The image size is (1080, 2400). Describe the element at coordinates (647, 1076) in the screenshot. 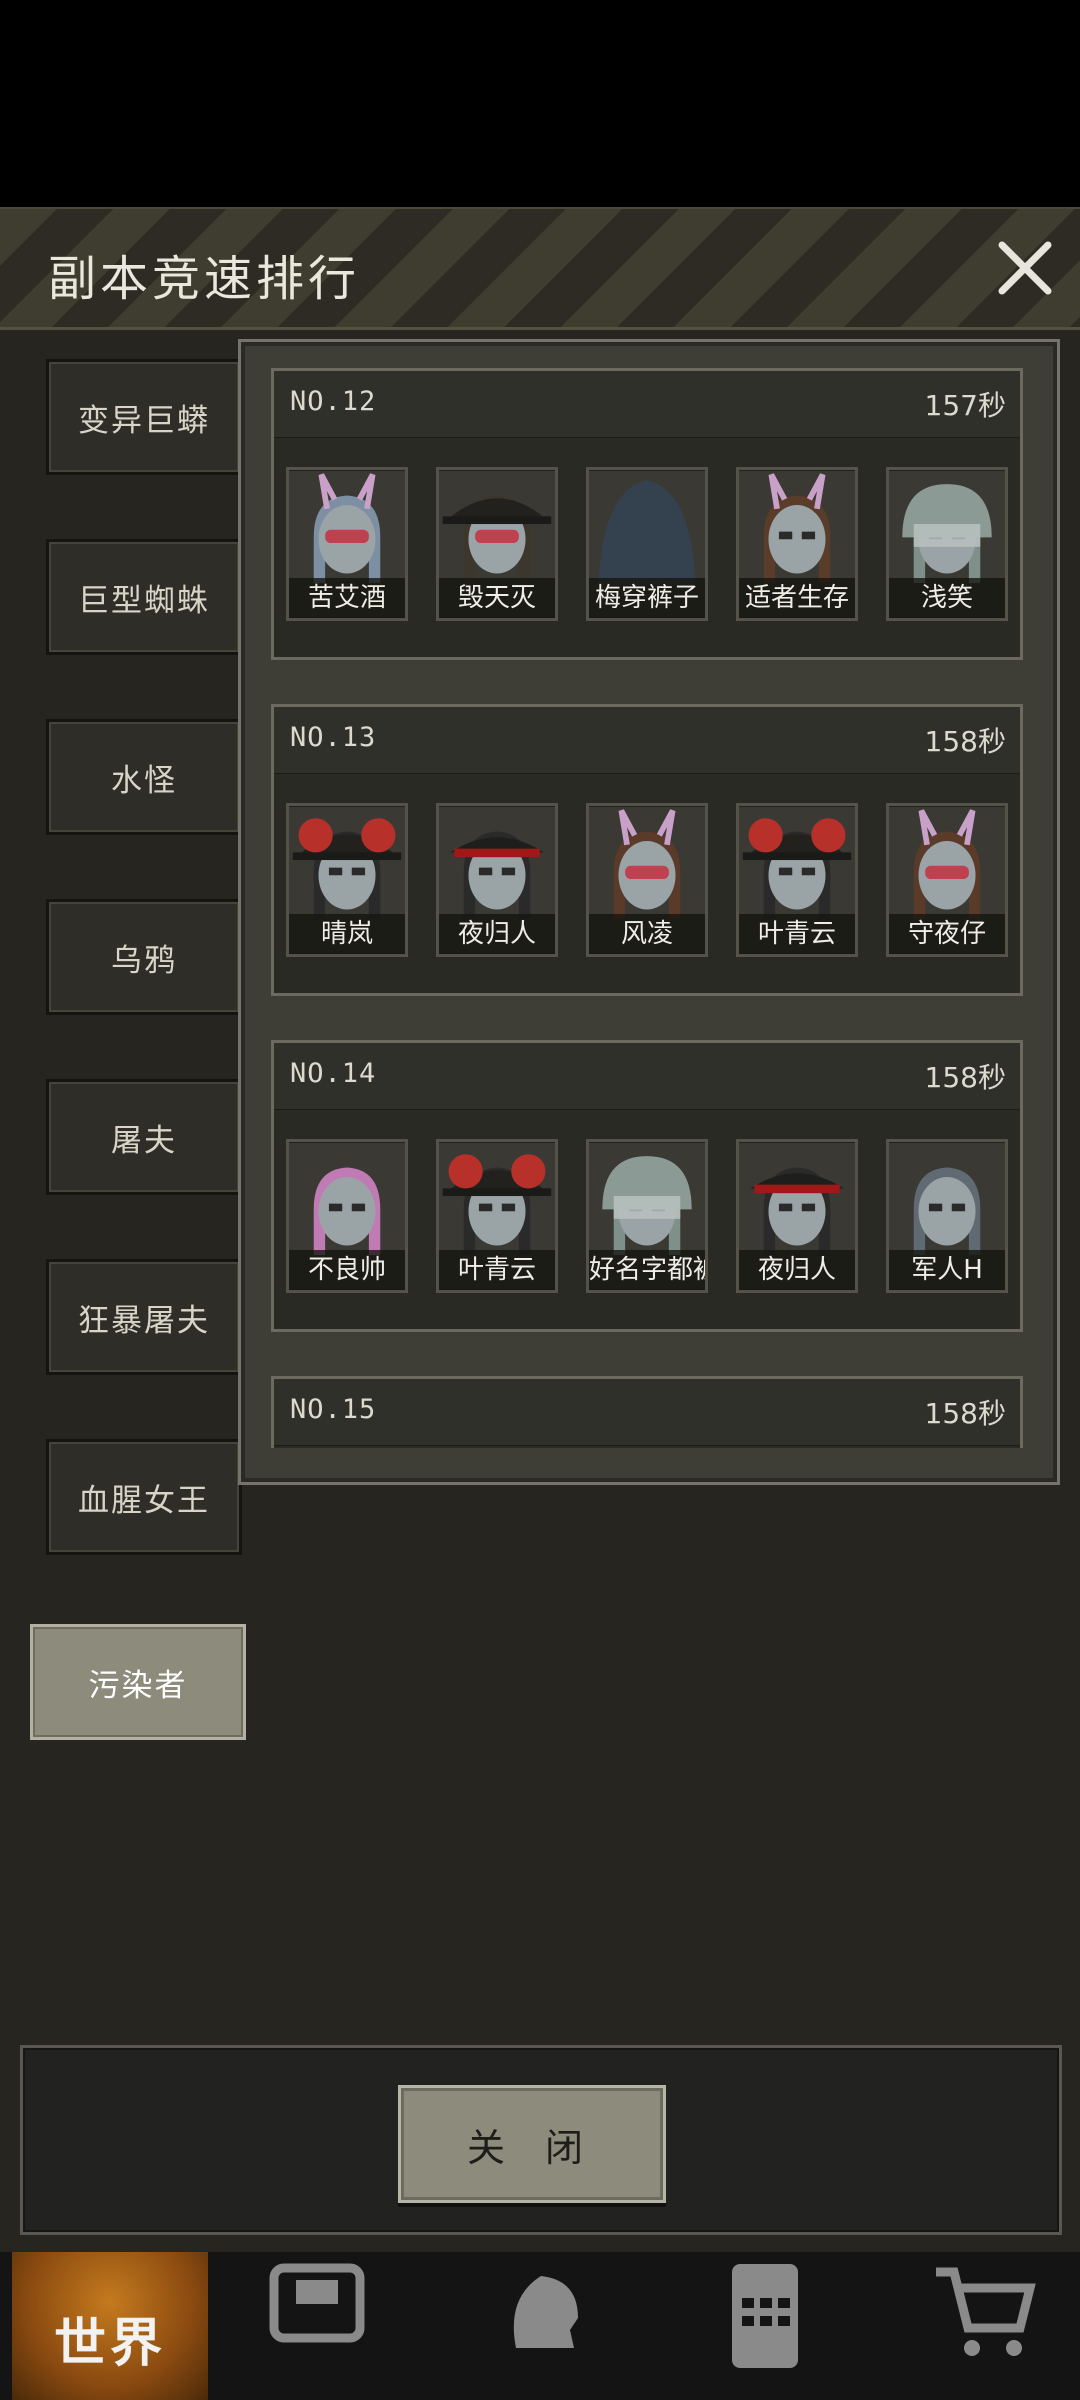

I see `rank-card-header: NO.14 158秒` at that location.